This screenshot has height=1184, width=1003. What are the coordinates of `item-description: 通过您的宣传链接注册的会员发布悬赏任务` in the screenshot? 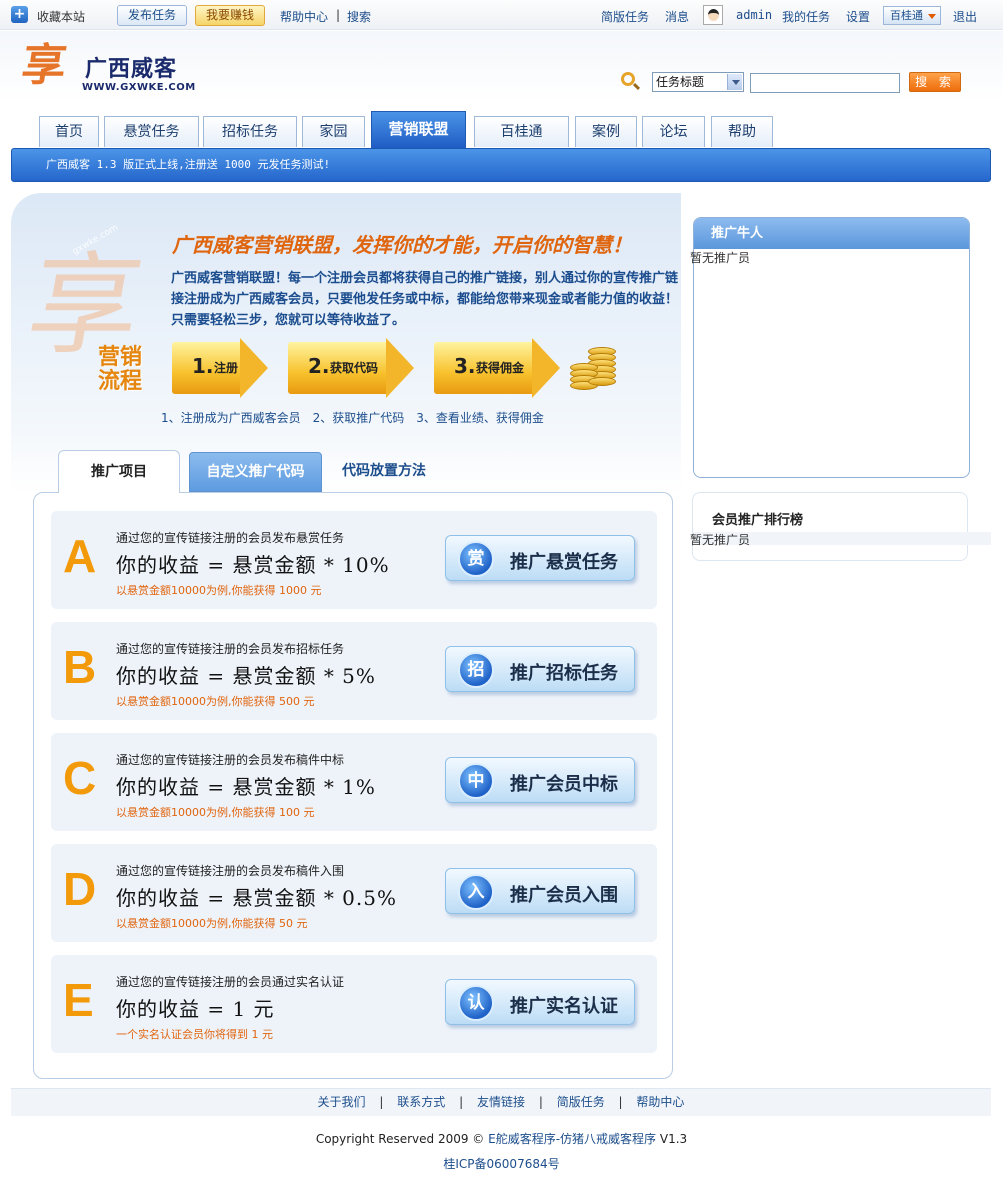 It's located at (230, 538).